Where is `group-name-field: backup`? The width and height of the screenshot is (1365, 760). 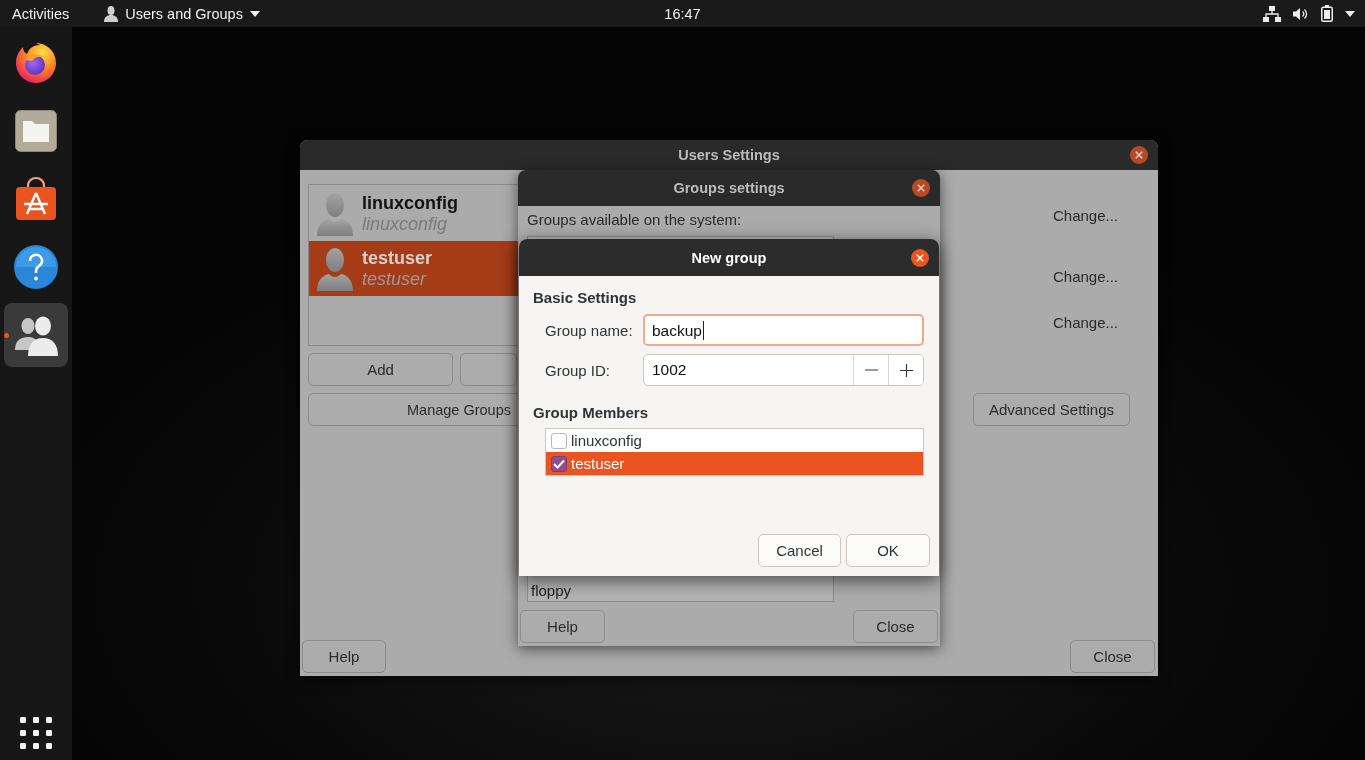 group-name-field: backup is located at coordinates (783, 330).